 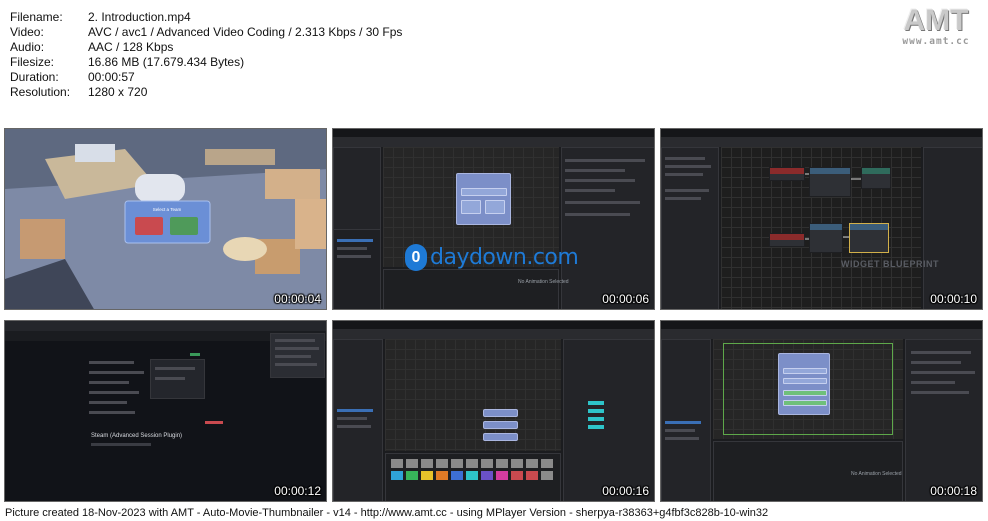 I want to click on game-scene: Select a Team, so click(x=165, y=219).